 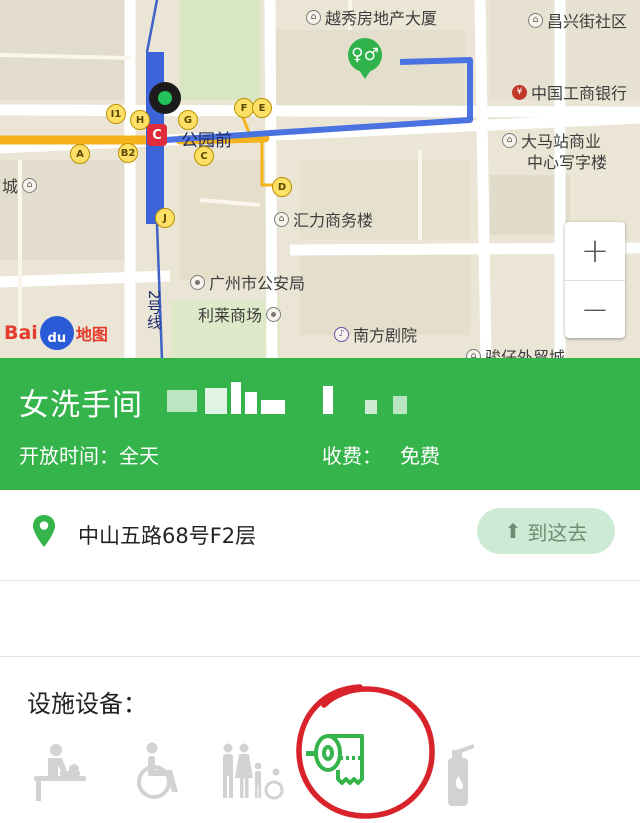 I want to click on fire-extinguisher-icon, so click(x=461, y=775).